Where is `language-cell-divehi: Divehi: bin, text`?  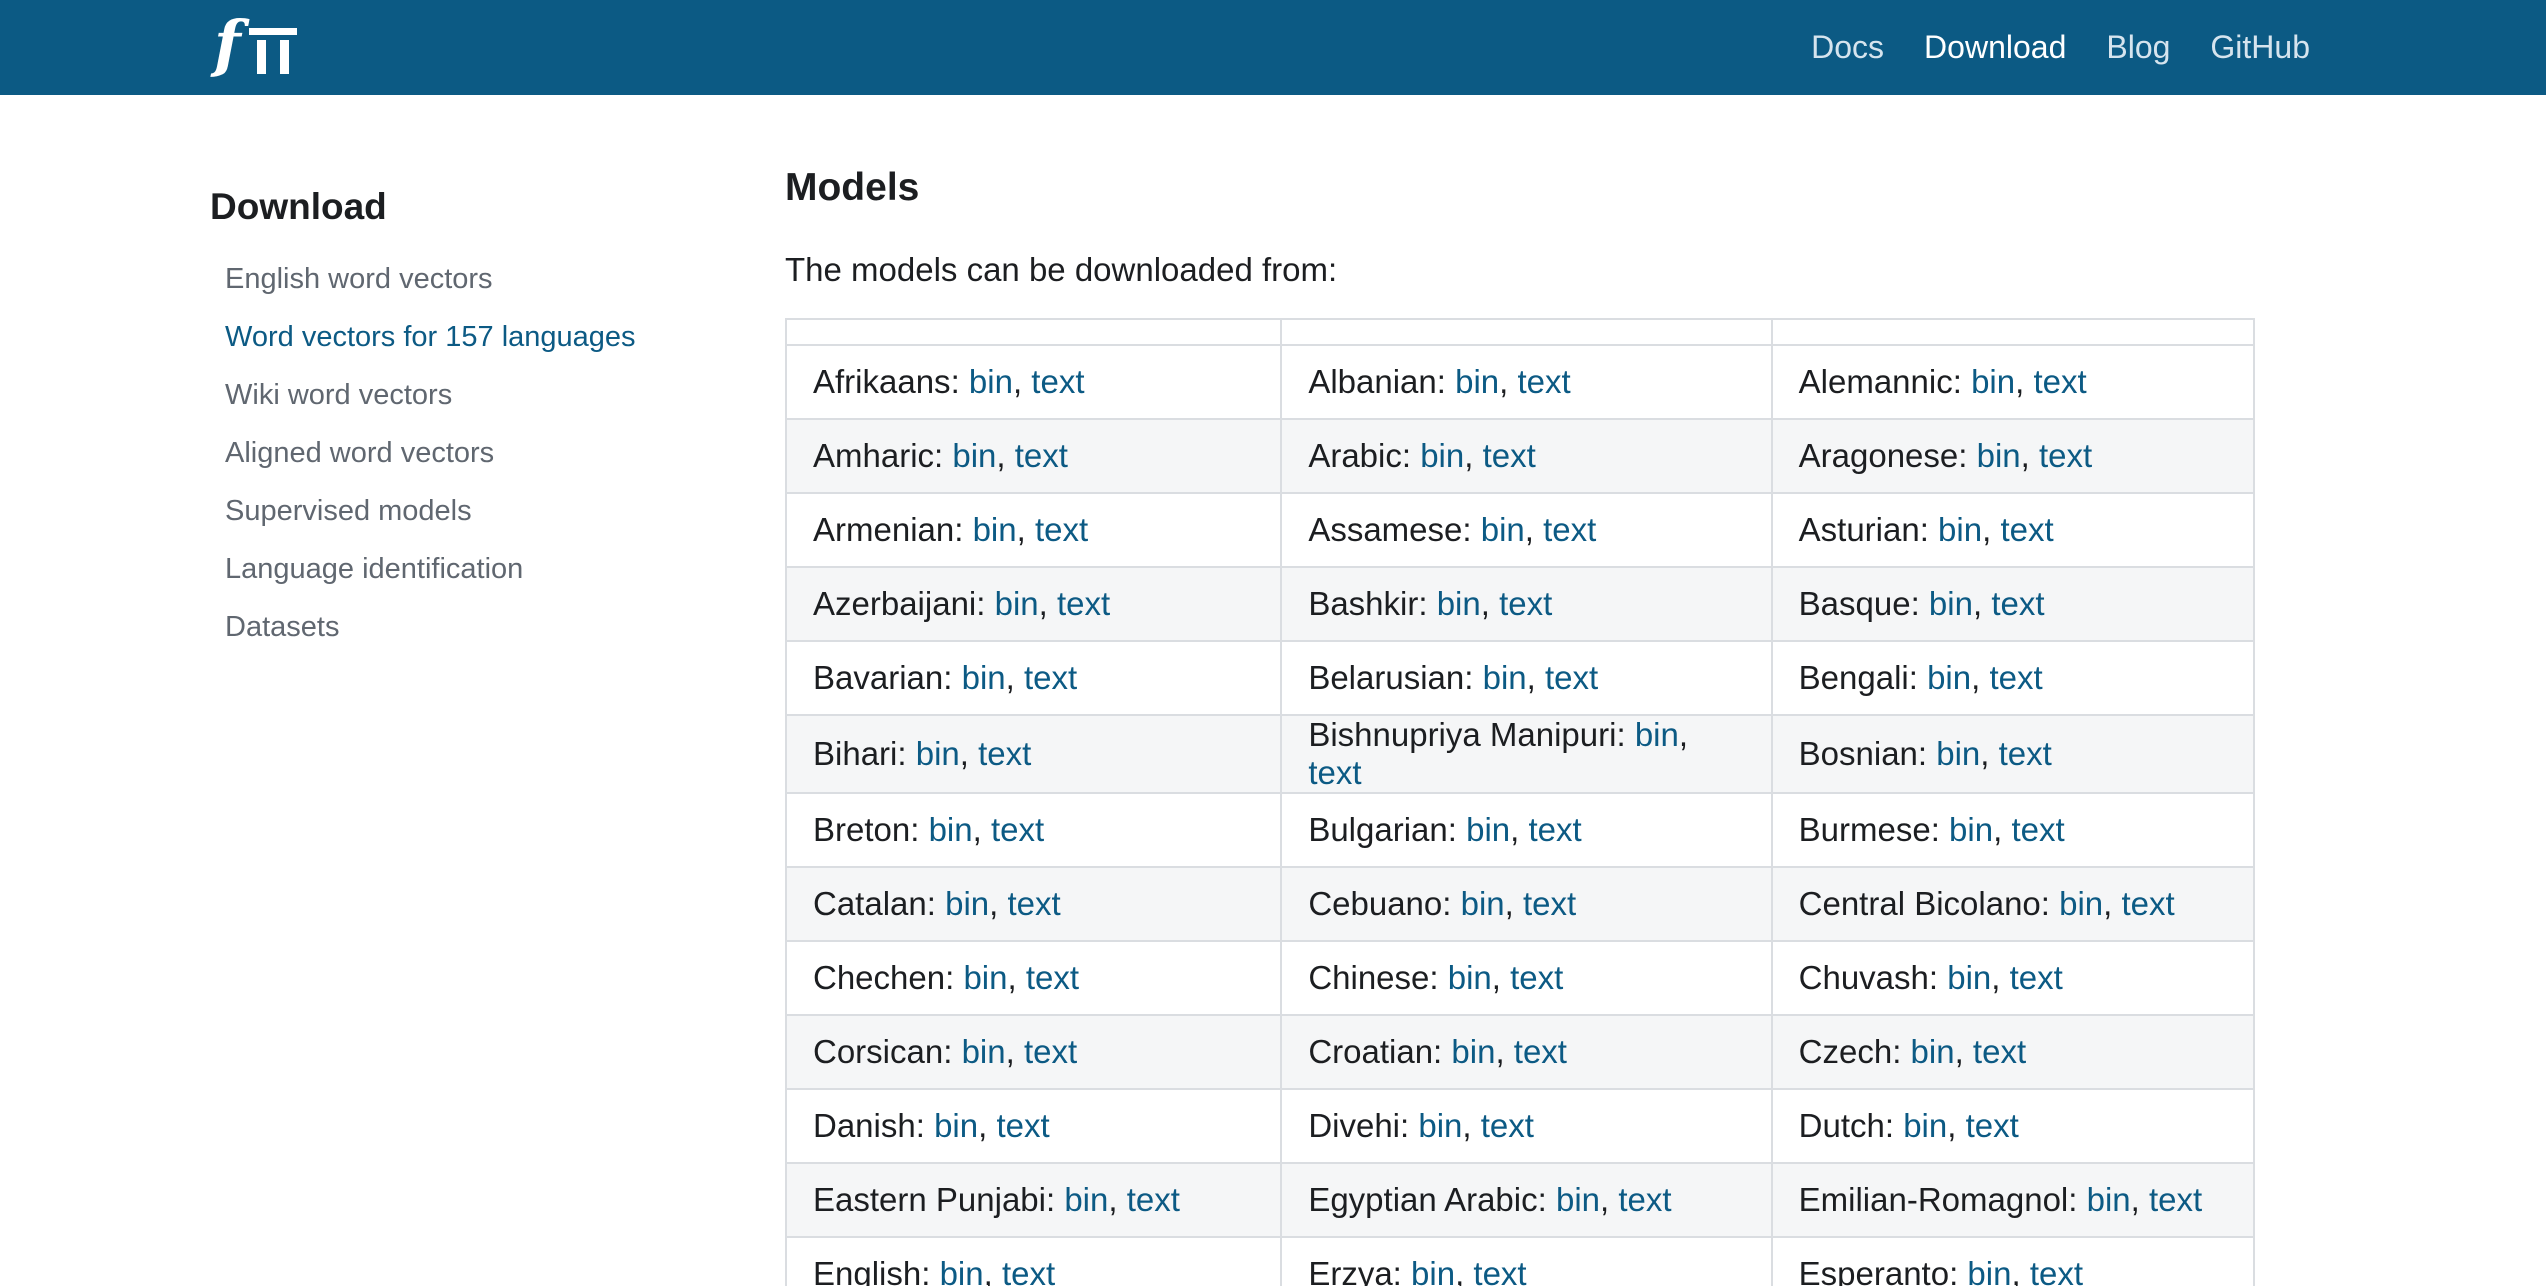
language-cell-divehi: Divehi: bin, text is located at coordinates (1526, 1126).